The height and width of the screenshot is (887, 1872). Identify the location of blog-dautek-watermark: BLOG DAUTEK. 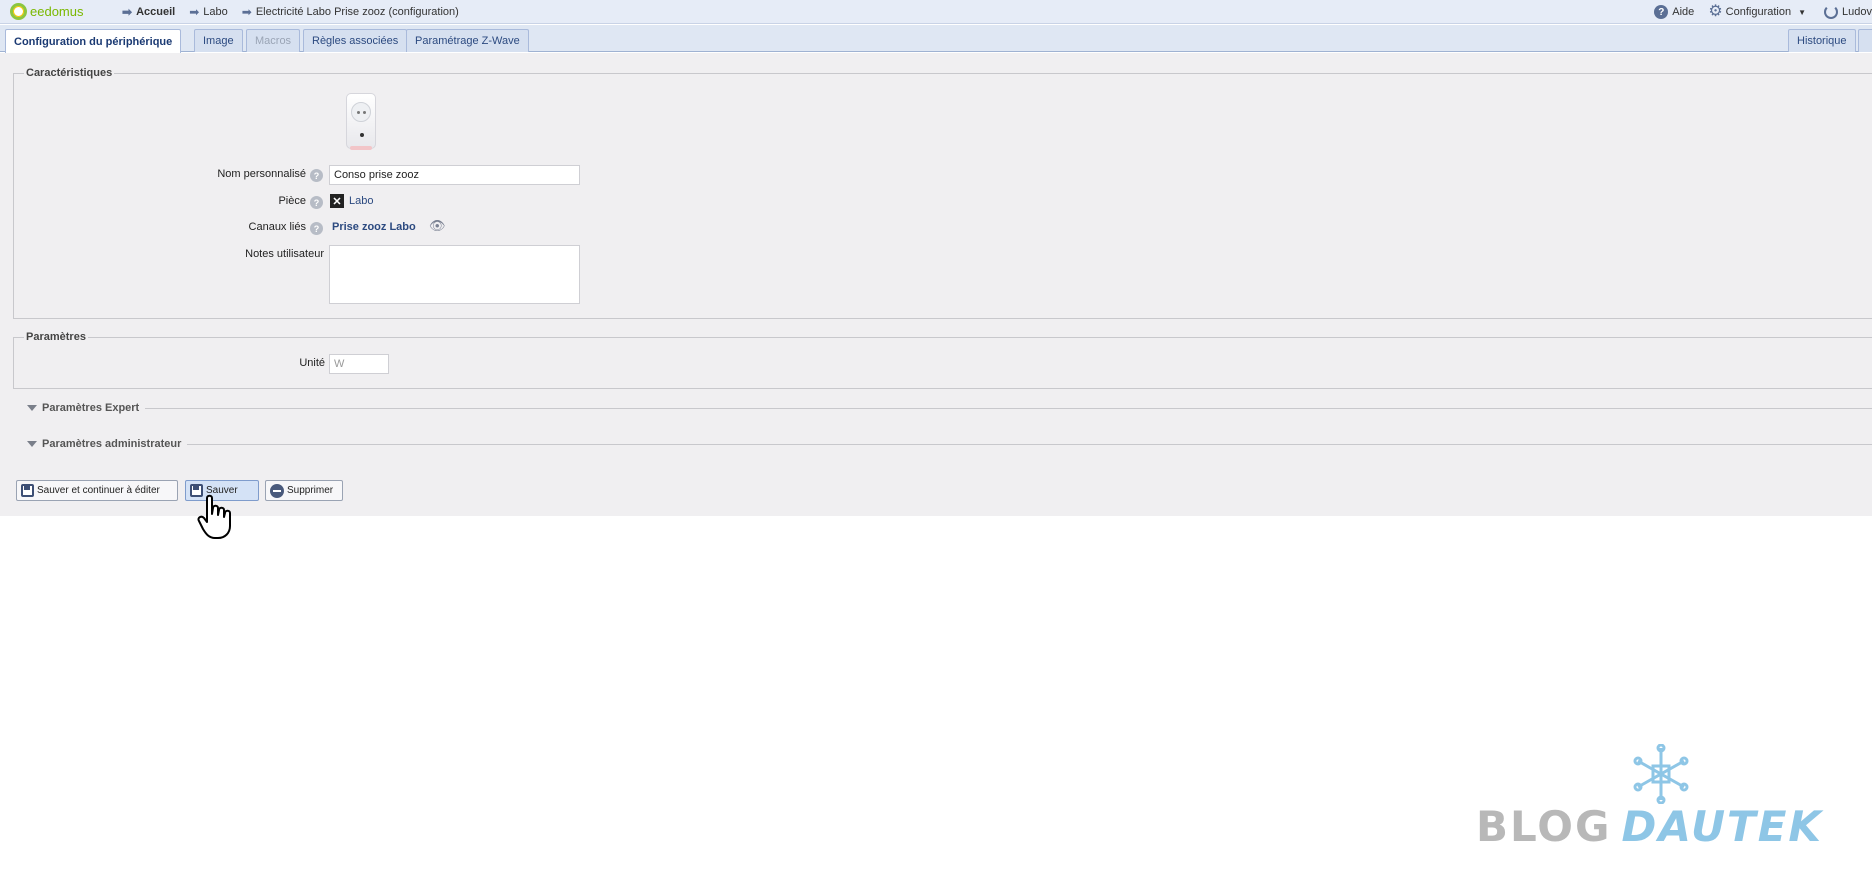
(1656, 804).